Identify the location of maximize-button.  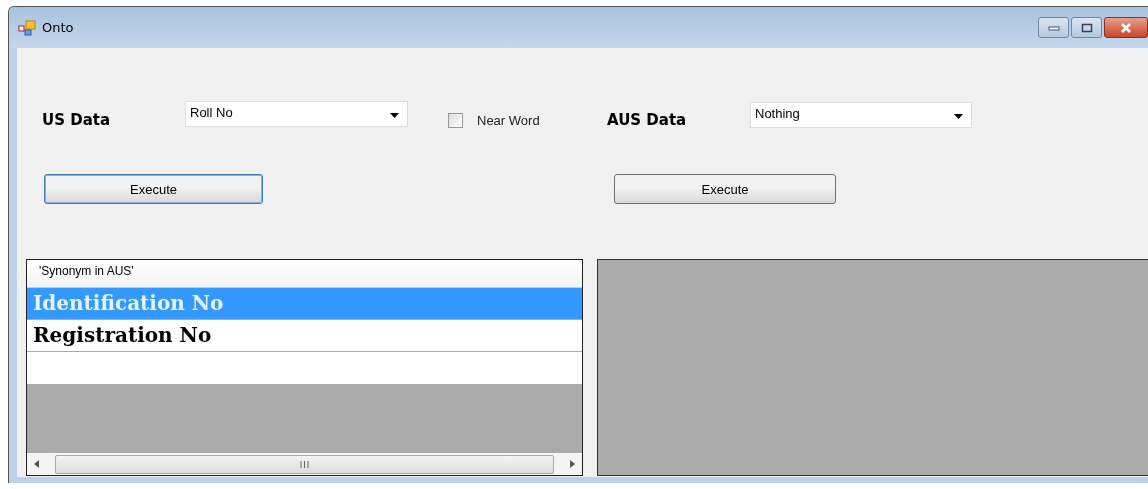
(1086, 27).